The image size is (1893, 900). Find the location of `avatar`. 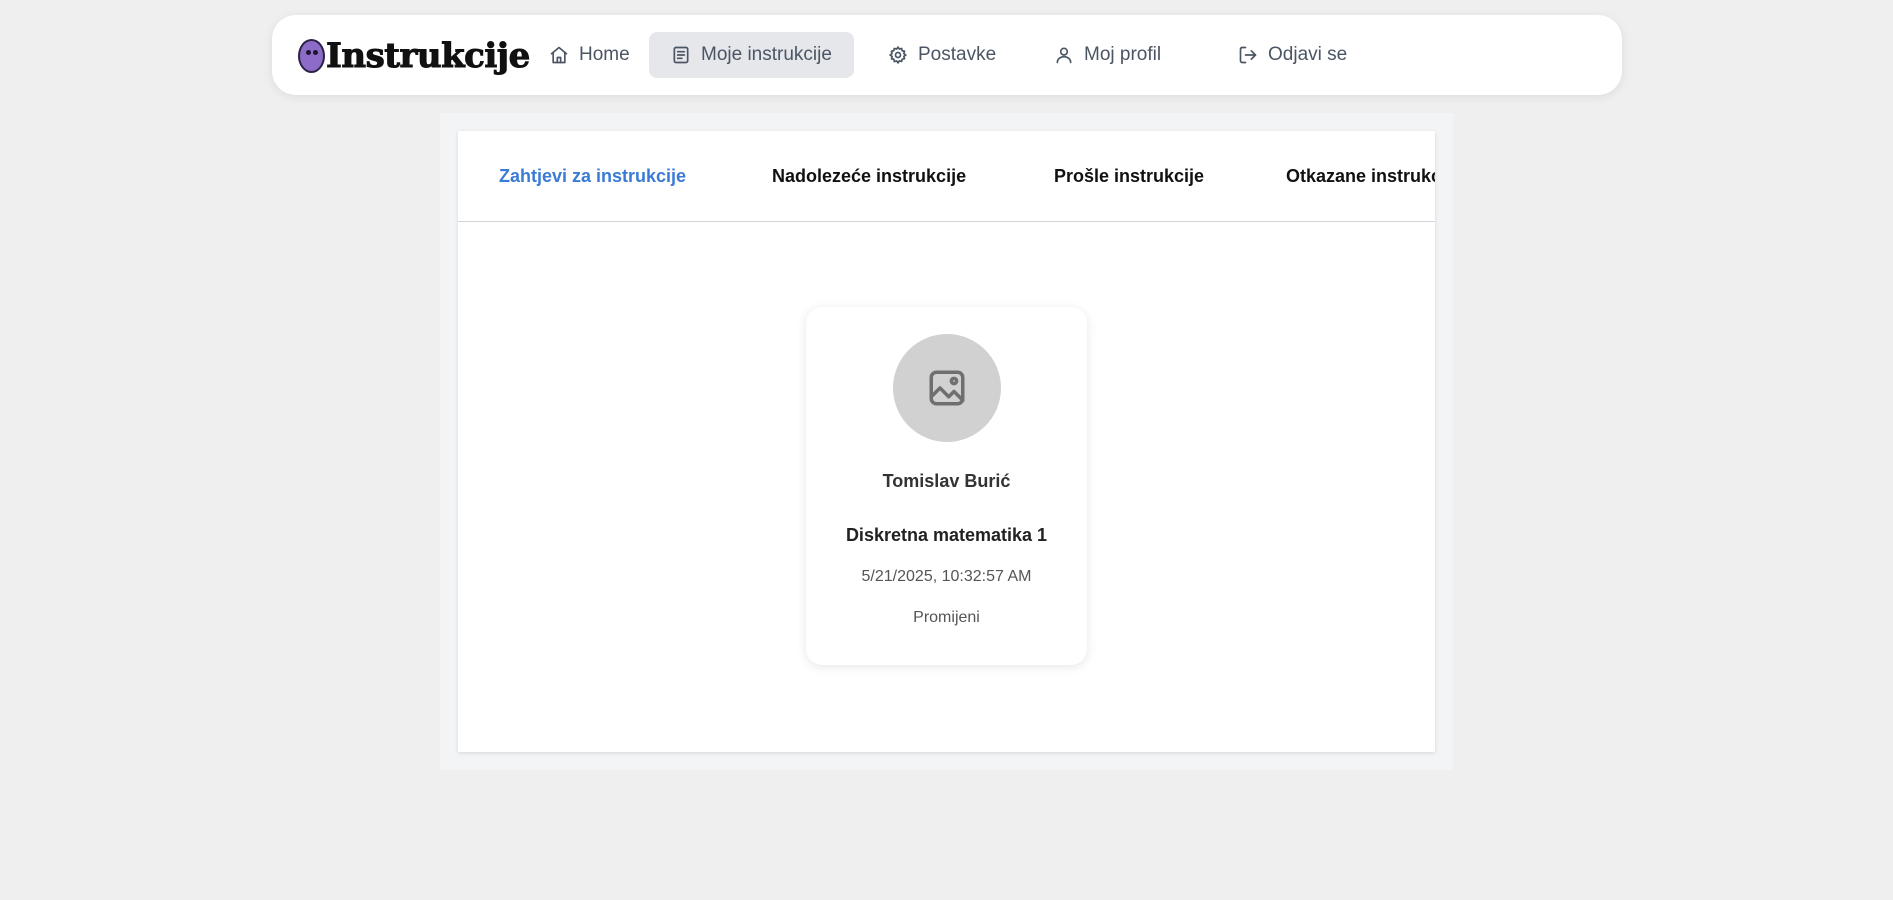

avatar is located at coordinates (947, 388).